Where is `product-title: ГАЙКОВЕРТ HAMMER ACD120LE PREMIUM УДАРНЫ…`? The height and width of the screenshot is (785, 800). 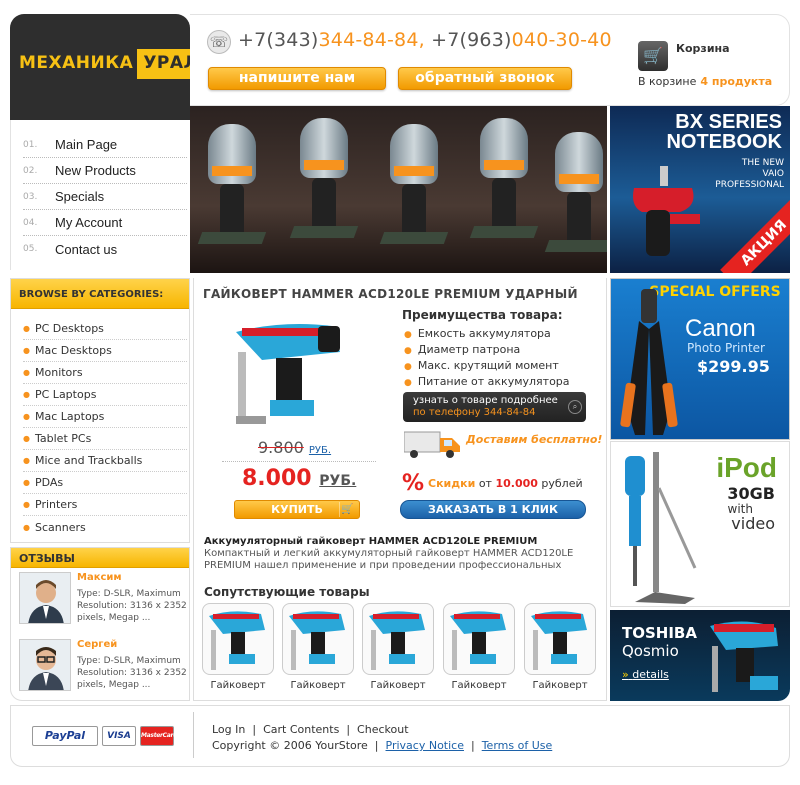 product-title: ГАЙКОВЕРТ HAMMER ACD120LE PREMIUM УДАРНЫ… is located at coordinates (390, 294).